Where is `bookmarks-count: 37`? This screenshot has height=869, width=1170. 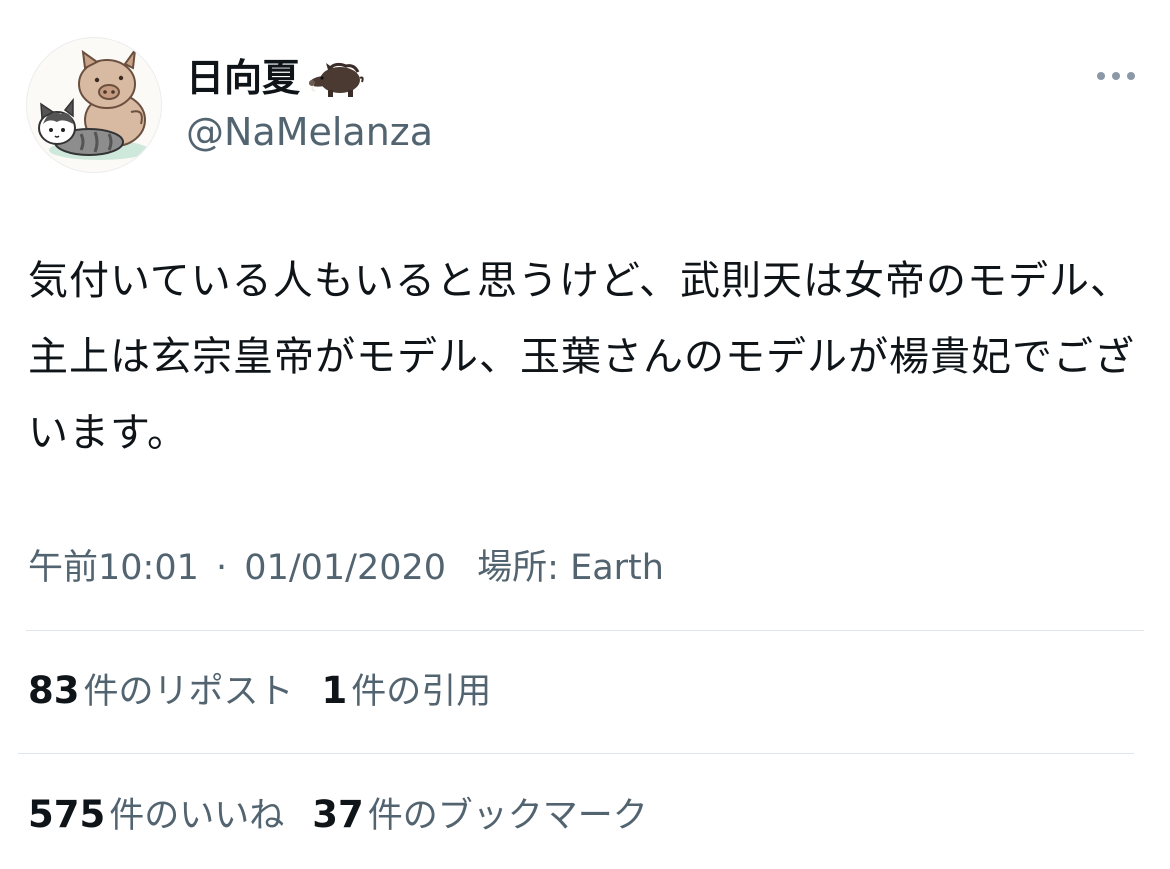 bookmarks-count: 37 is located at coordinates (338, 814).